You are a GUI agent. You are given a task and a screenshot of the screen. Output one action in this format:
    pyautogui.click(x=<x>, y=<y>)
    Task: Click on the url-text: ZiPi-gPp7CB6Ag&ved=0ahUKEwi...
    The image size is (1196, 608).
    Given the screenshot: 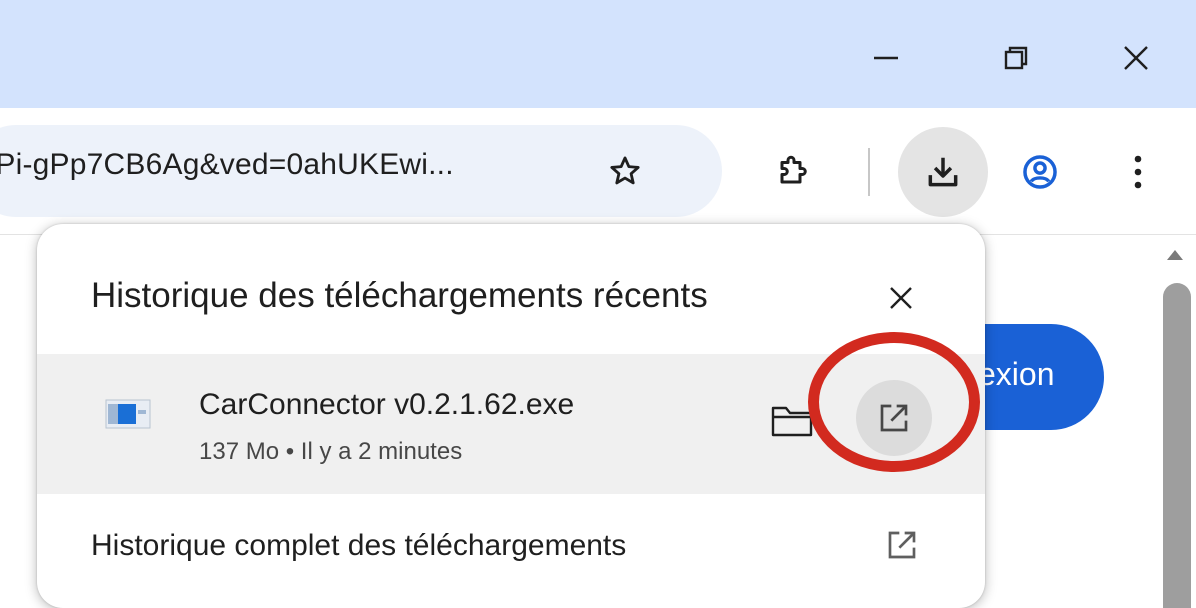 What is the action you would take?
    pyautogui.click(x=227, y=165)
    